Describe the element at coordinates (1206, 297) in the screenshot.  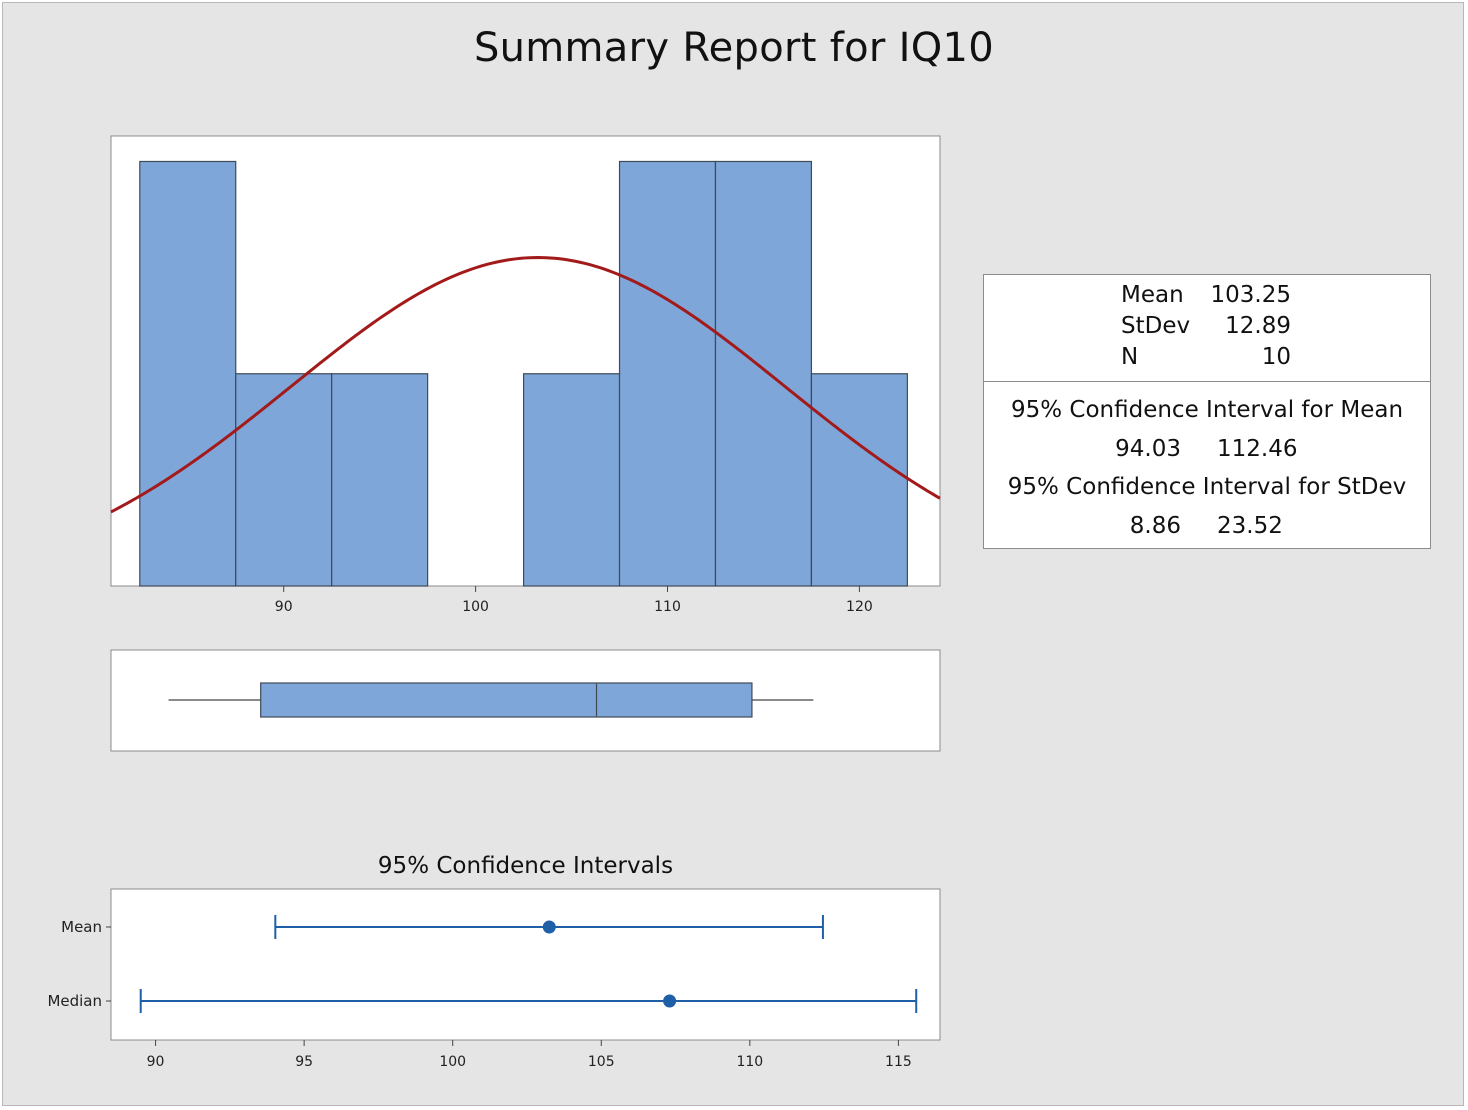
I see `mean-row: Mean 103.25` at that location.